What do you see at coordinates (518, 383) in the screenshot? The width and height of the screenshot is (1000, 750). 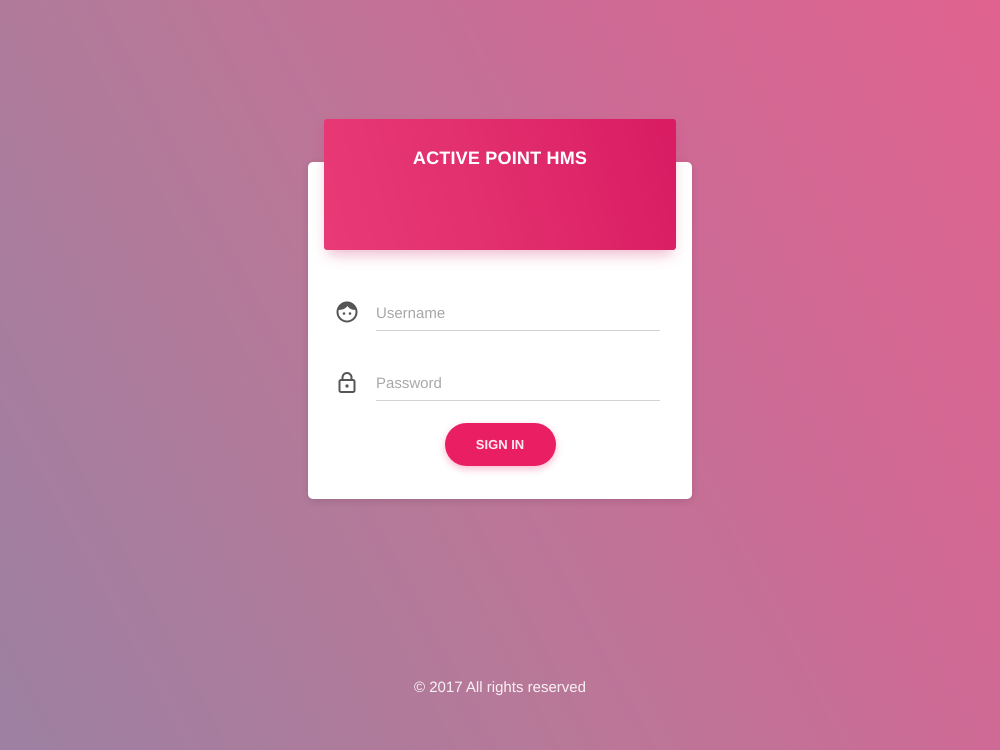 I see `password-field: Password` at bounding box center [518, 383].